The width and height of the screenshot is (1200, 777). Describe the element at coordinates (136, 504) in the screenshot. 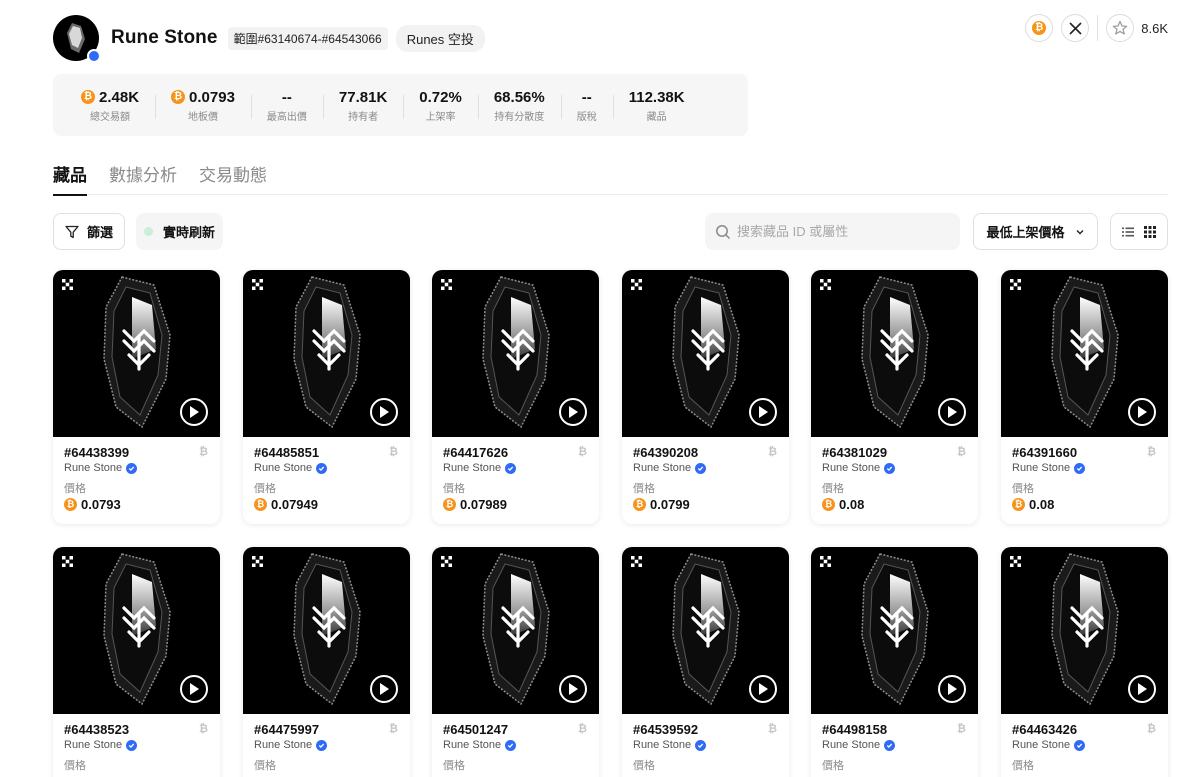

I see `item-price: ₿ 0.0793` at that location.